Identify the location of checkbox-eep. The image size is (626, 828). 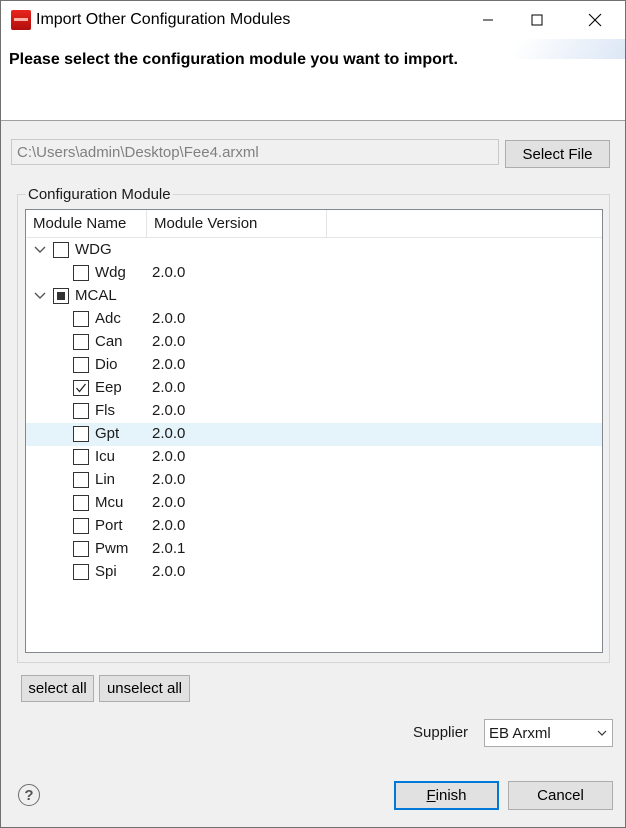
(81, 388).